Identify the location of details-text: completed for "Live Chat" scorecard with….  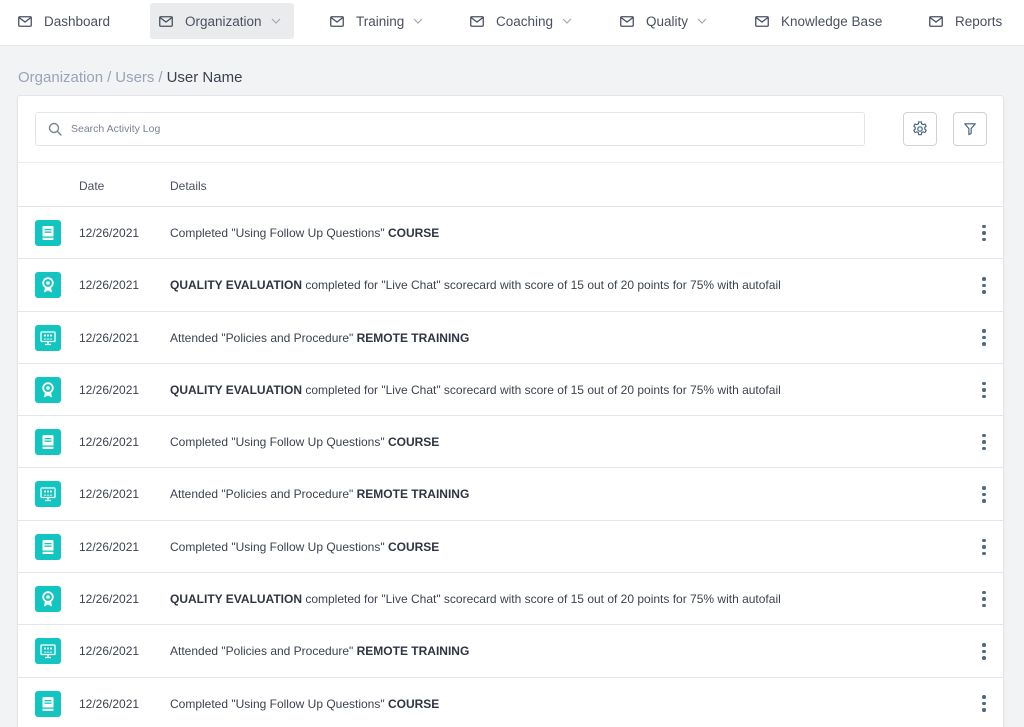
(541, 285).